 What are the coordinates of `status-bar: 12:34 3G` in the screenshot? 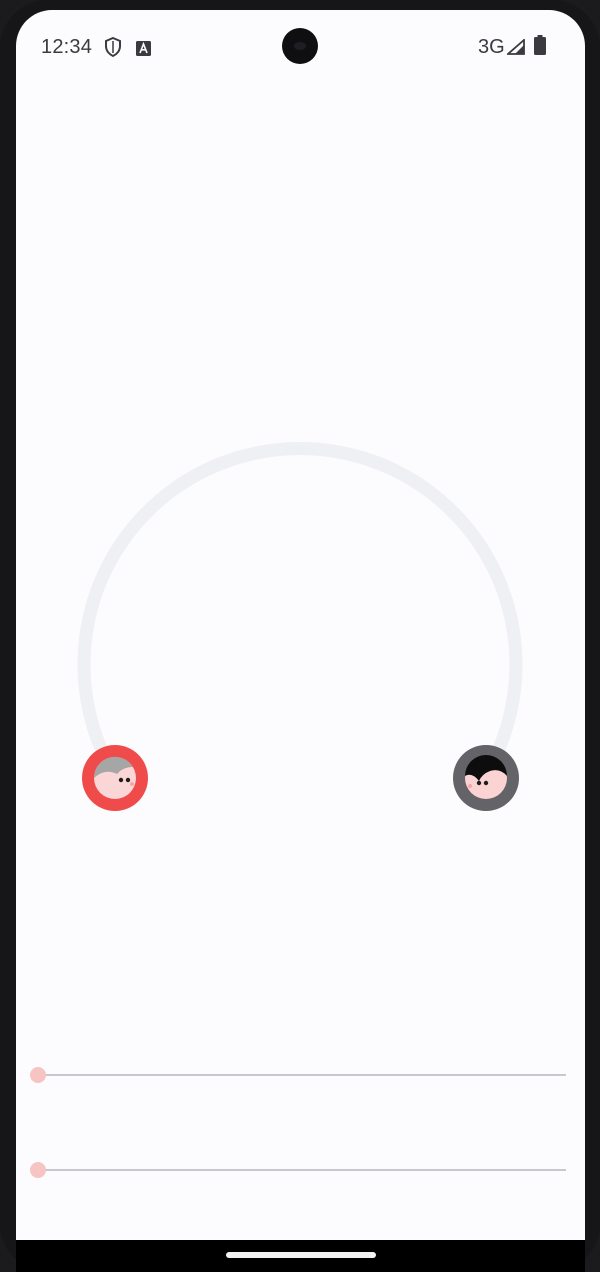 It's located at (300, 46).